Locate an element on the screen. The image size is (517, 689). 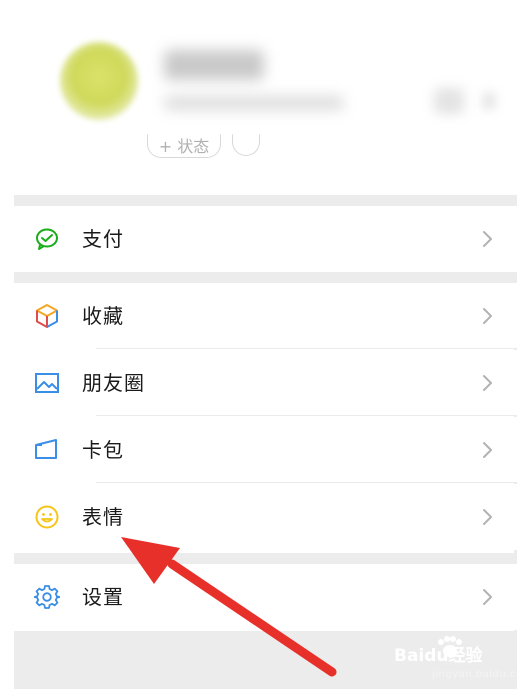
menu-item-stickers: 表情 is located at coordinates (265, 517).